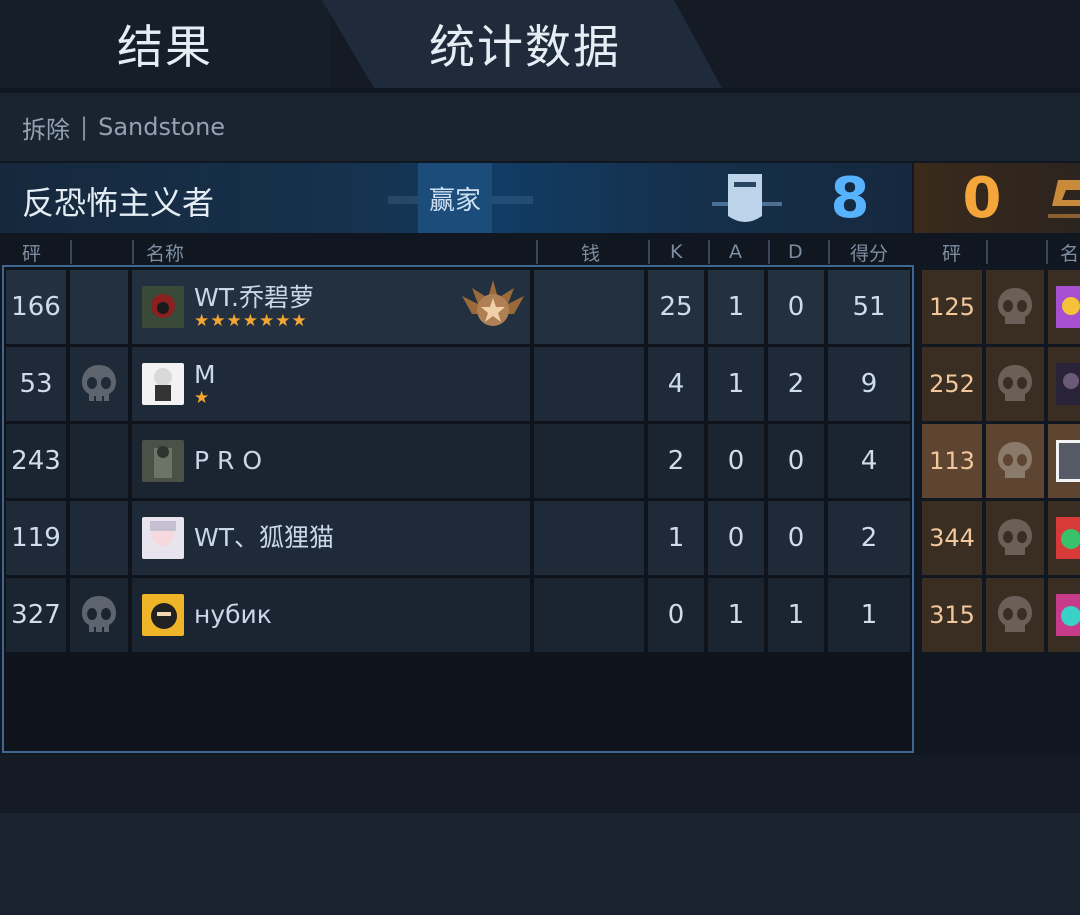 The width and height of the screenshot is (1080, 915). What do you see at coordinates (676, 307) in the screenshot?
I see `player-kills: 25` at bounding box center [676, 307].